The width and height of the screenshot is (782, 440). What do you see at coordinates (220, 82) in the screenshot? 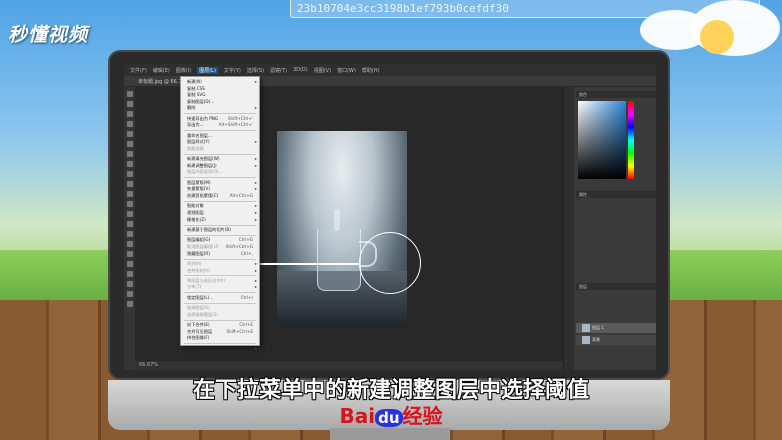
I see `dropdown-item: 新建(N) ▸` at bounding box center [220, 82].